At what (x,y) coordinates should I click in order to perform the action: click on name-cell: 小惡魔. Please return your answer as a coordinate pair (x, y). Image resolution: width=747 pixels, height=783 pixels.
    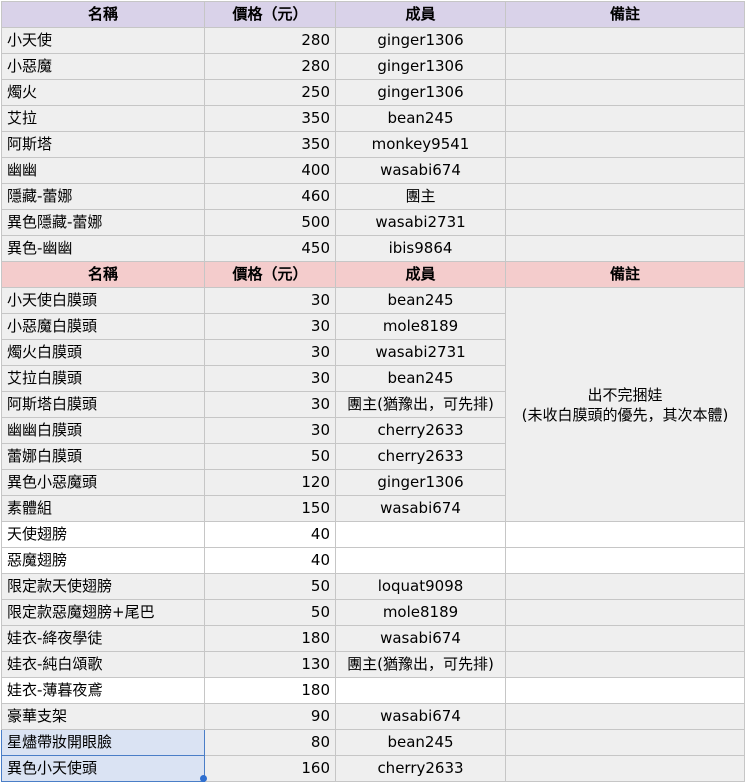
    Looking at the image, I should click on (103, 66).